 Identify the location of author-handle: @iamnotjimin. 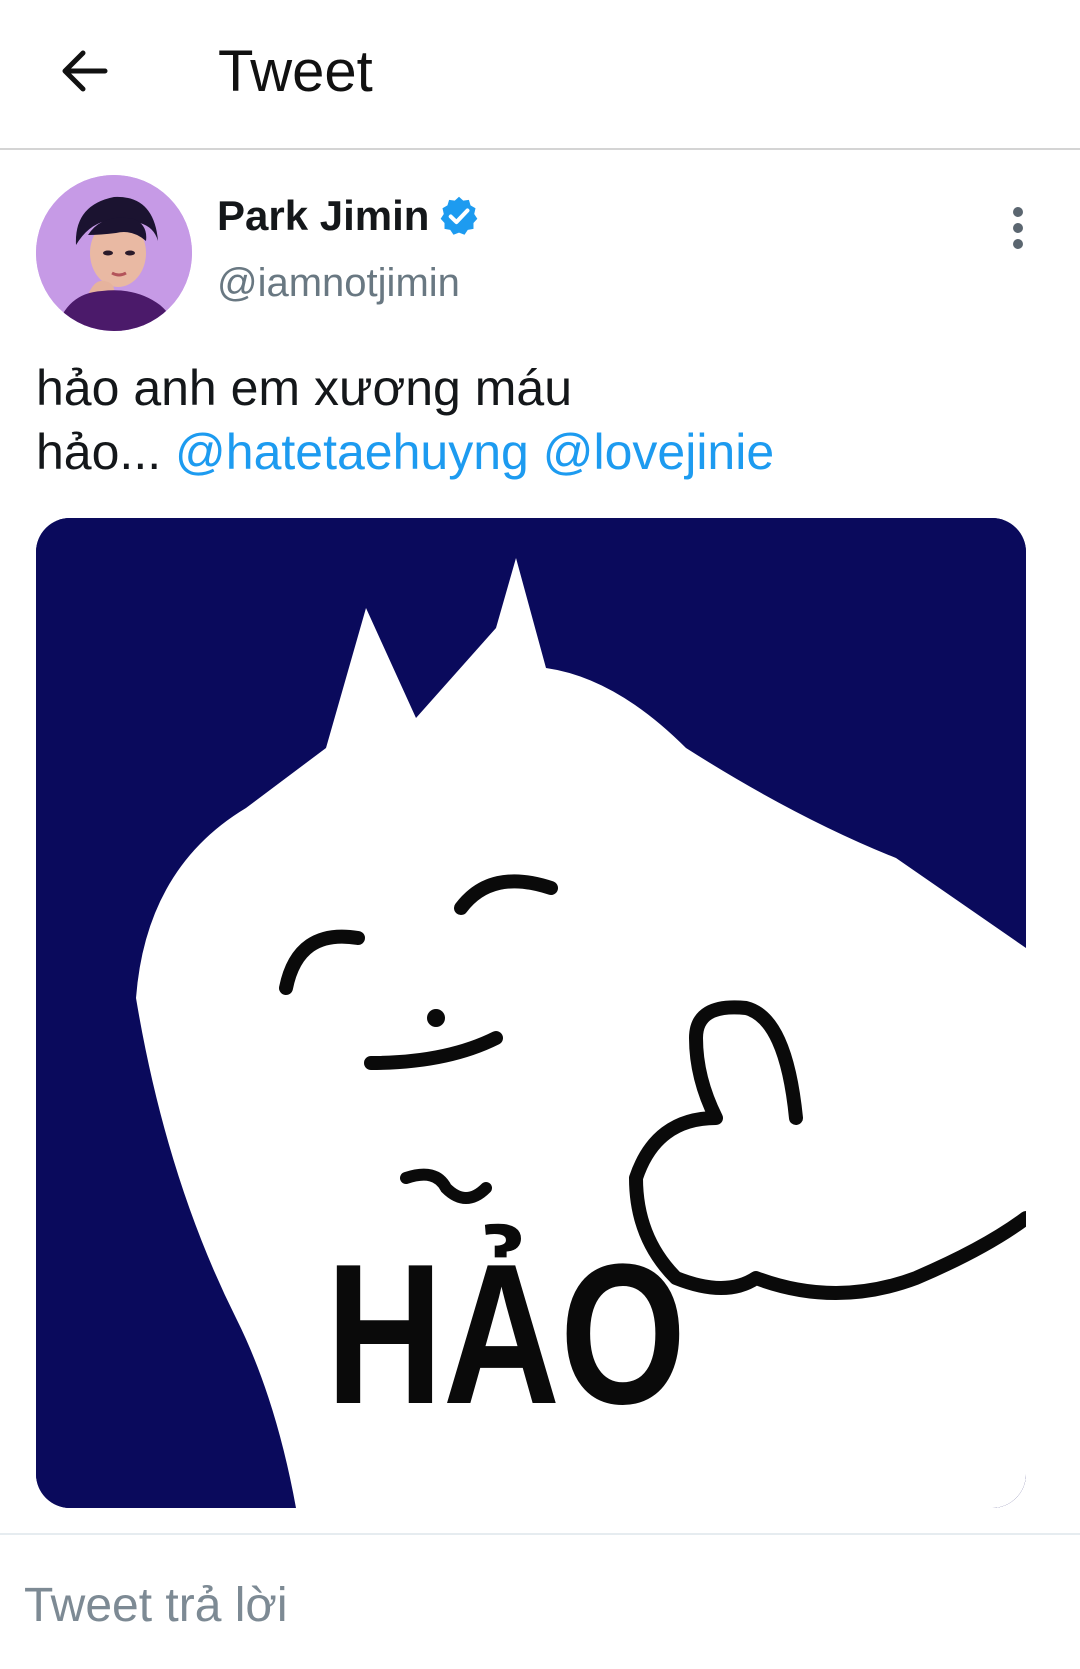
(338, 283).